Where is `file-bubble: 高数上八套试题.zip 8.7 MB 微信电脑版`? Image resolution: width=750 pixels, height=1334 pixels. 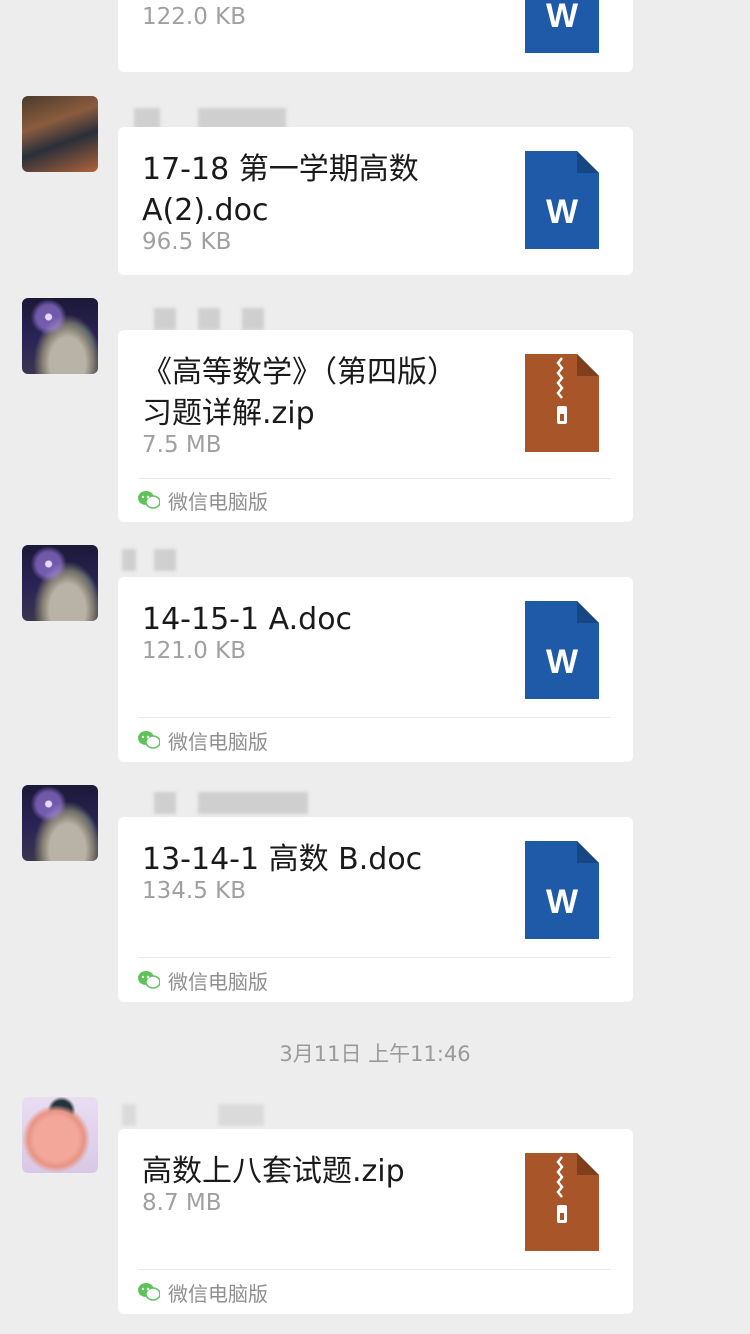 file-bubble: 高数上八套试题.zip 8.7 MB 微信电脑版 is located at coordinates (375, 1221).